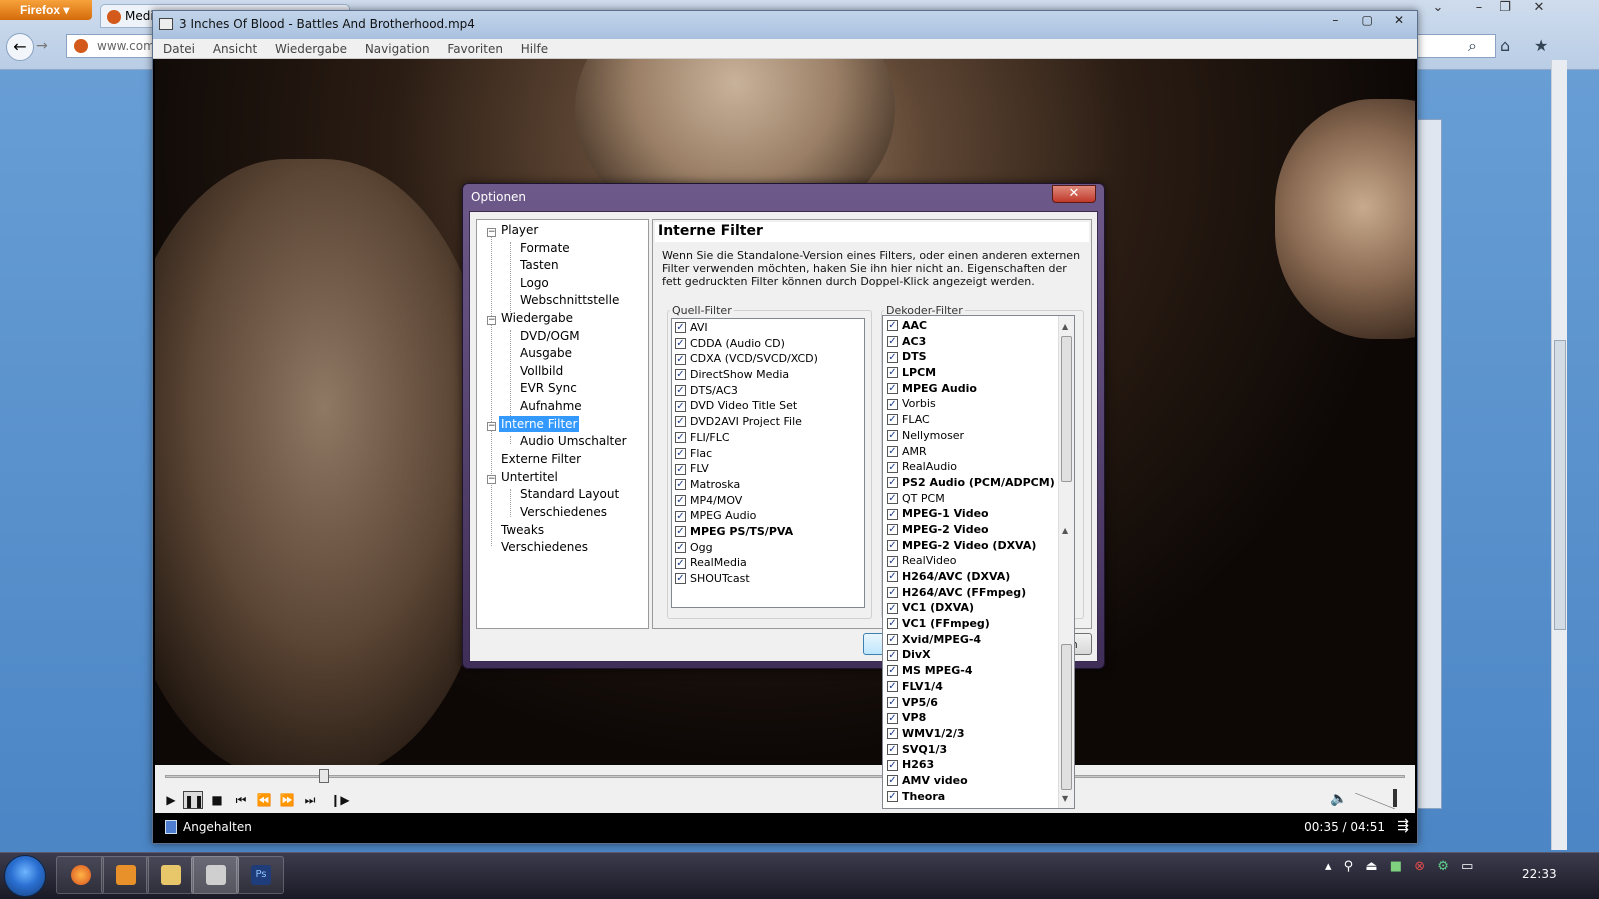  I want to click on source-filter-item: ✓ Matroska, so click(768, 485).